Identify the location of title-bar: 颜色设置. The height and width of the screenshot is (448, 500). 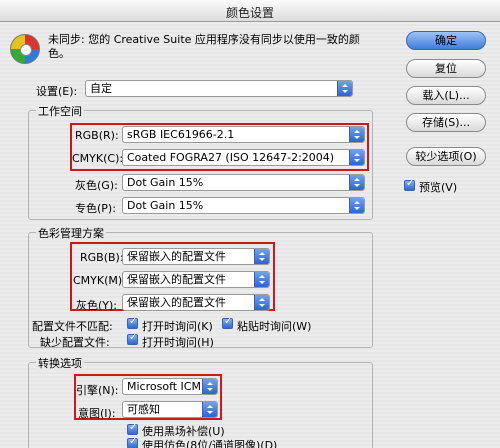
(250, 11).